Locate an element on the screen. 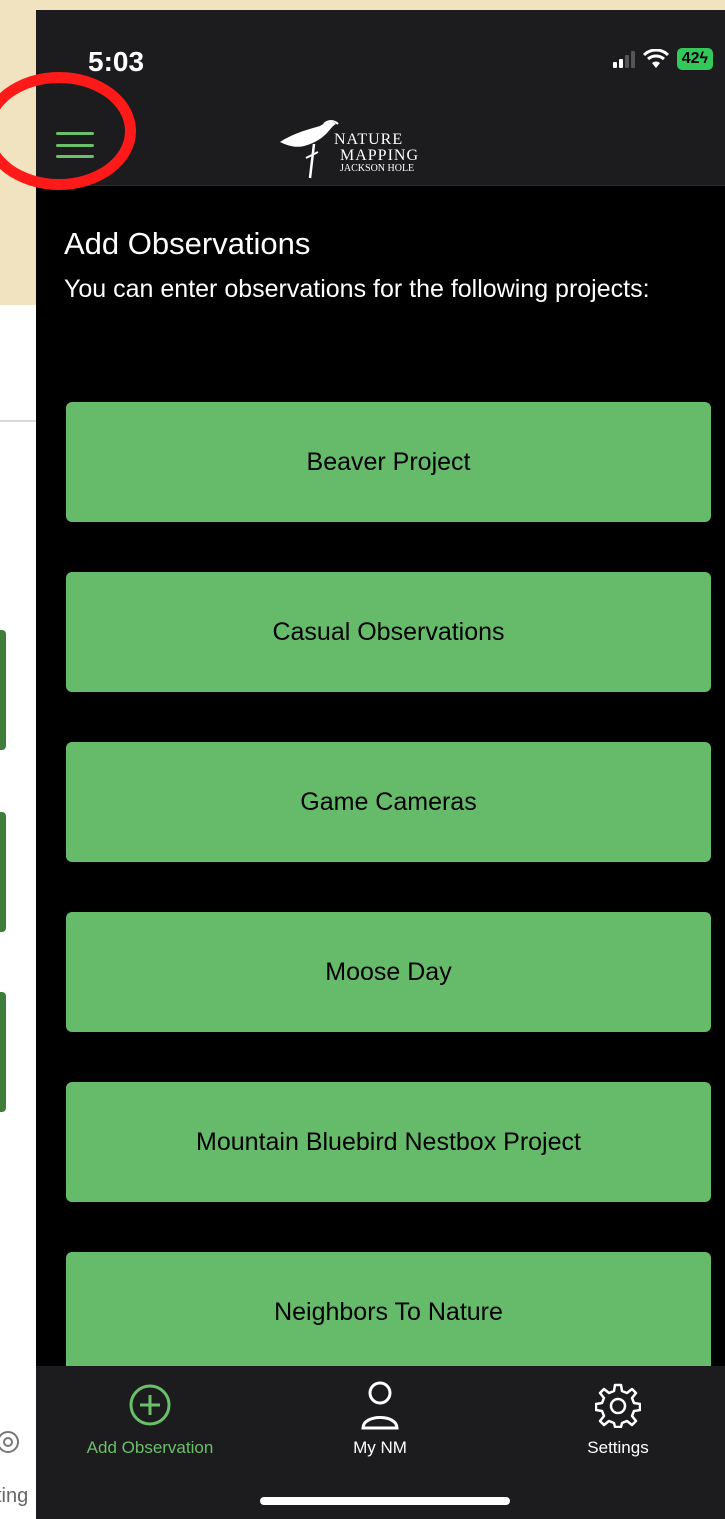 The height and width of the screenshot is (1519, 725). charging-icon: ϟ is located at coordinates (703, 58).